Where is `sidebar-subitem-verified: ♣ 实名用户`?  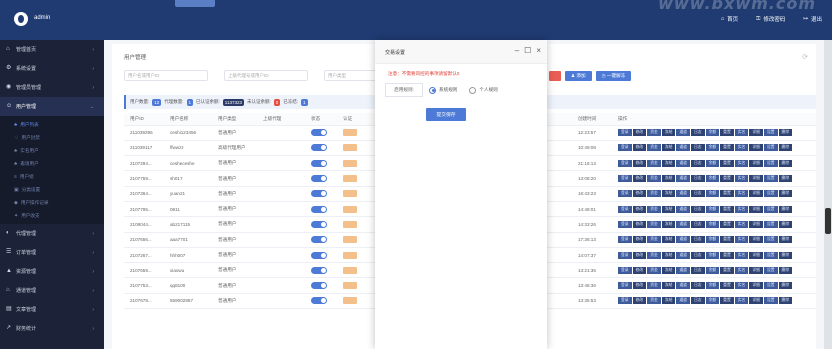
sidebar-subitem-verified: ♣ 实名用户 is located at coordinates (52, 150).